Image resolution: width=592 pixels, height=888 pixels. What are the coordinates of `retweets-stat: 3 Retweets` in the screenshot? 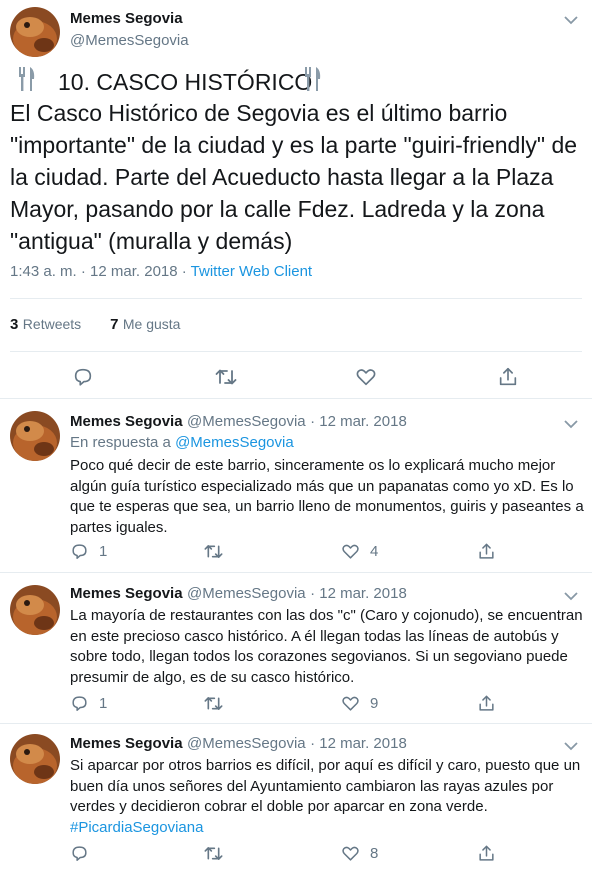 It's located at (45, 324).